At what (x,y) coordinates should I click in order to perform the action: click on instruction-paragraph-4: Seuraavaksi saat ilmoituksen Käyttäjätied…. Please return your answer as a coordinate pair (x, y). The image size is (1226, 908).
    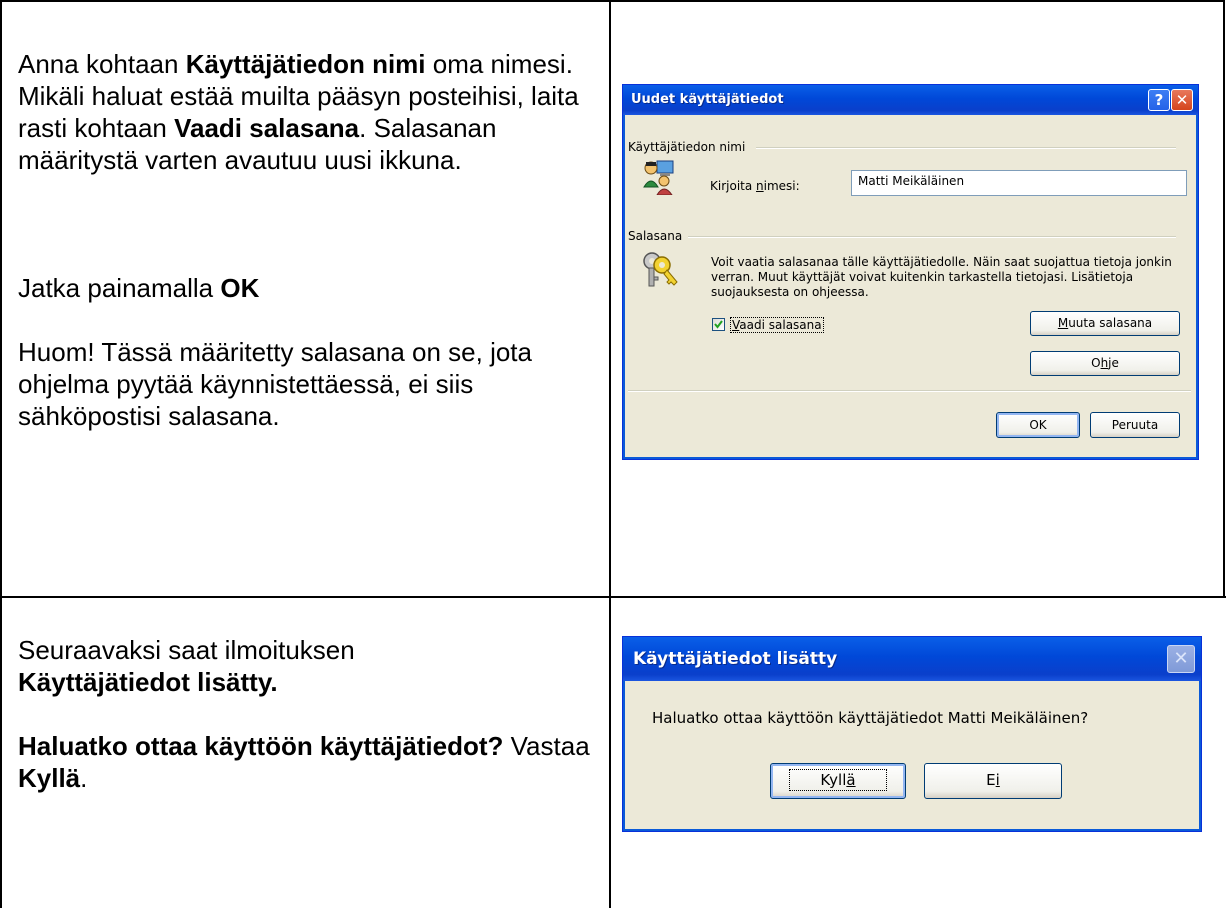
    Looking at the image, I should click on (186, 666).